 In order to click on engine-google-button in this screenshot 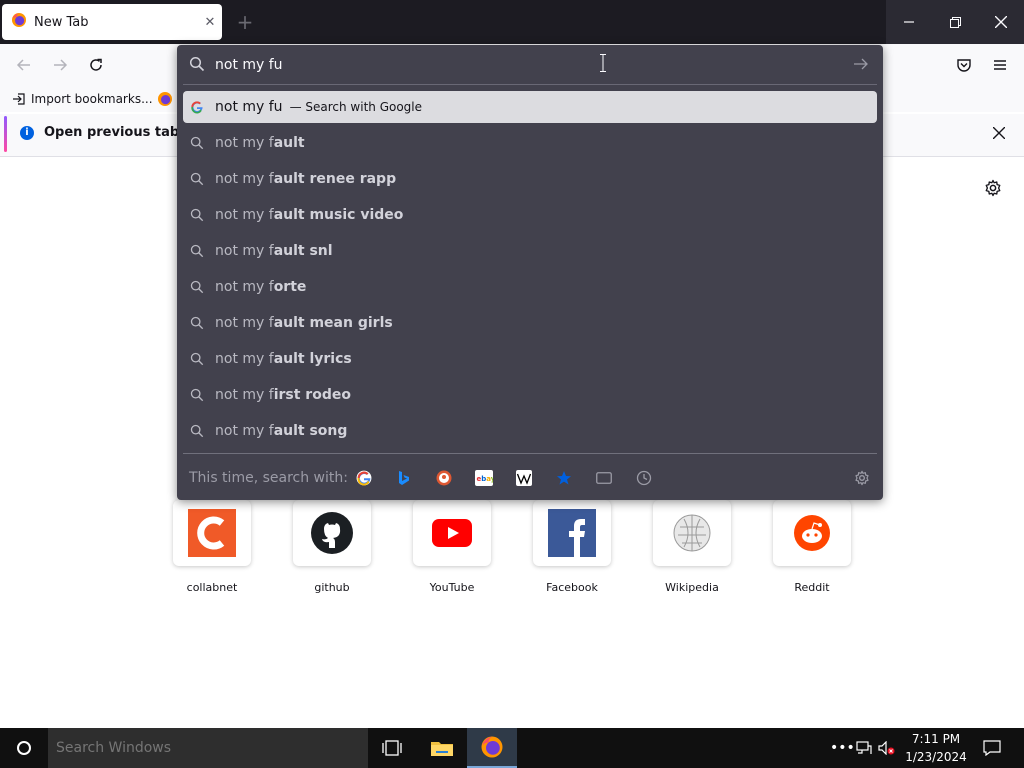, I will do `click(364, 478)`.